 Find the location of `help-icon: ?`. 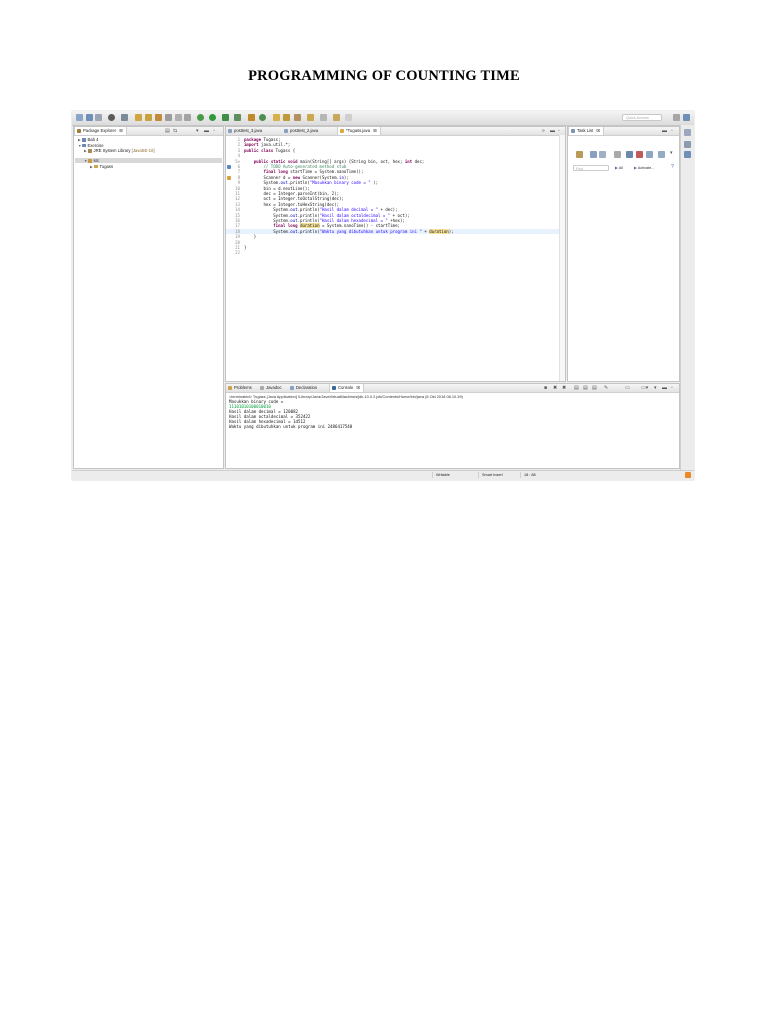

help-icon: ? is located at coordinates (672, 167).